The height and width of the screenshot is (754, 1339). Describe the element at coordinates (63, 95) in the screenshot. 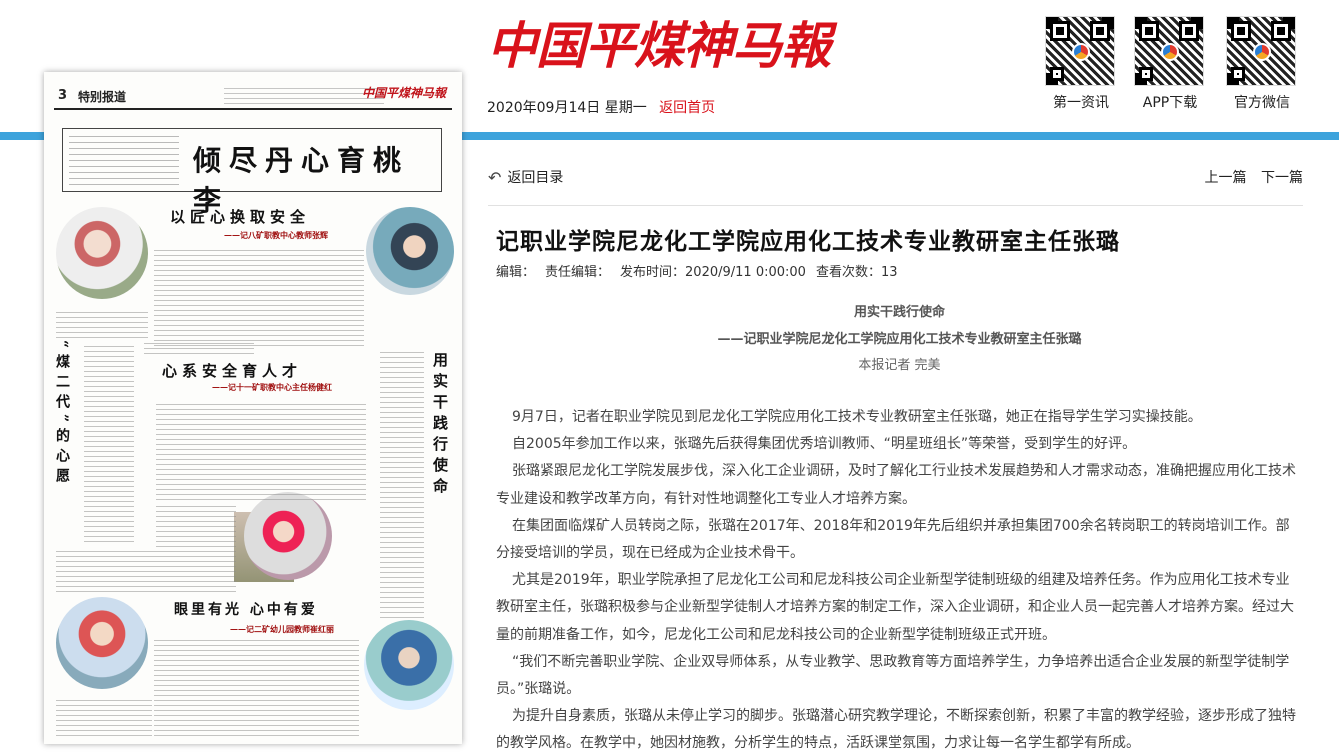

I see `paper-page-number: 3` at that location.